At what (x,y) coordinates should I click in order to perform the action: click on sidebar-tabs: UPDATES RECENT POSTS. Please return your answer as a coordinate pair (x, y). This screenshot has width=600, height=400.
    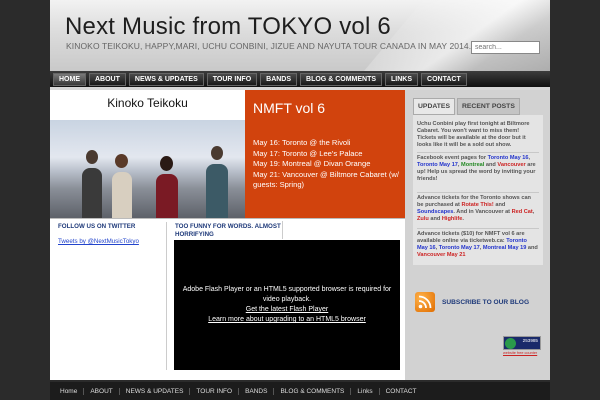
    Looking at the image, I should click on (467, 106).